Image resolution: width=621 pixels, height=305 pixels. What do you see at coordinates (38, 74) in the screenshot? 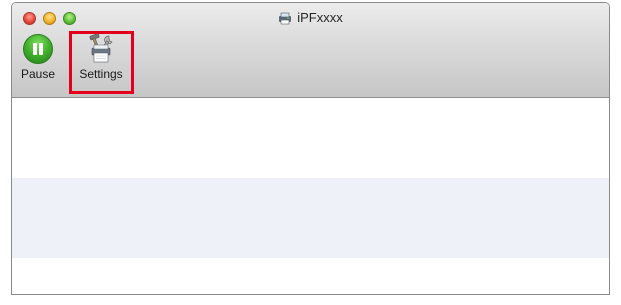
I see `pause-label: Pause` at bounding box center [38, 74].